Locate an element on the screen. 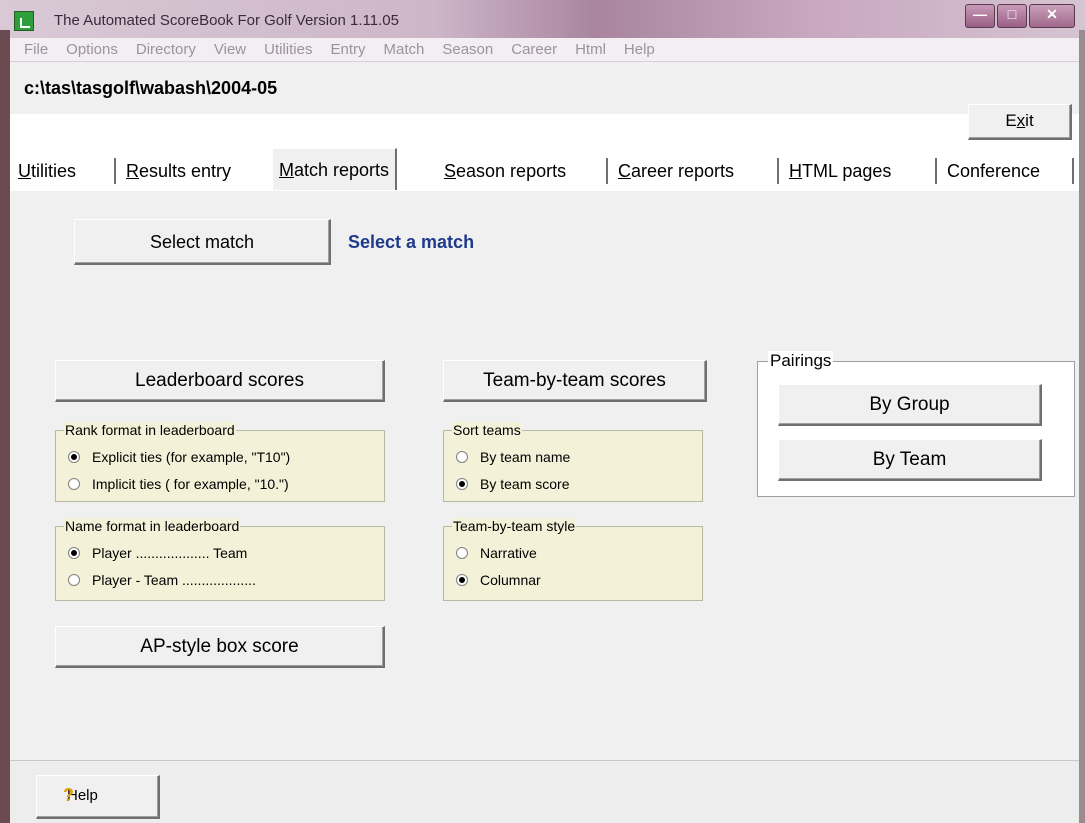 This screenshot has height=823, width=1085. exit-label-accelerator: x is located at coordinates (1021, 120).